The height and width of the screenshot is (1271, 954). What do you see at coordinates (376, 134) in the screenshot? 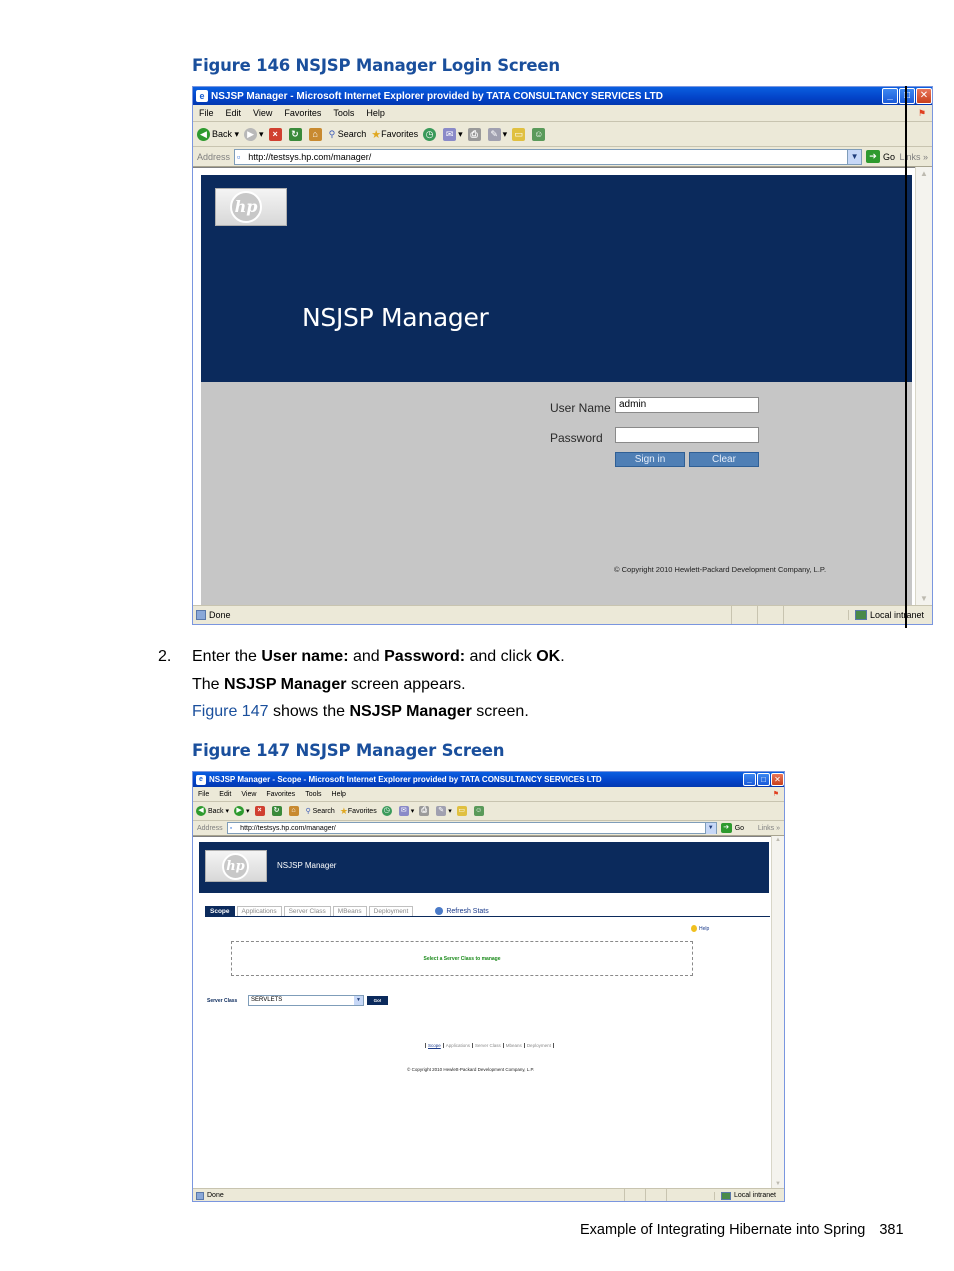
I see `star-icon: ★` at bounding box center [376, 134].